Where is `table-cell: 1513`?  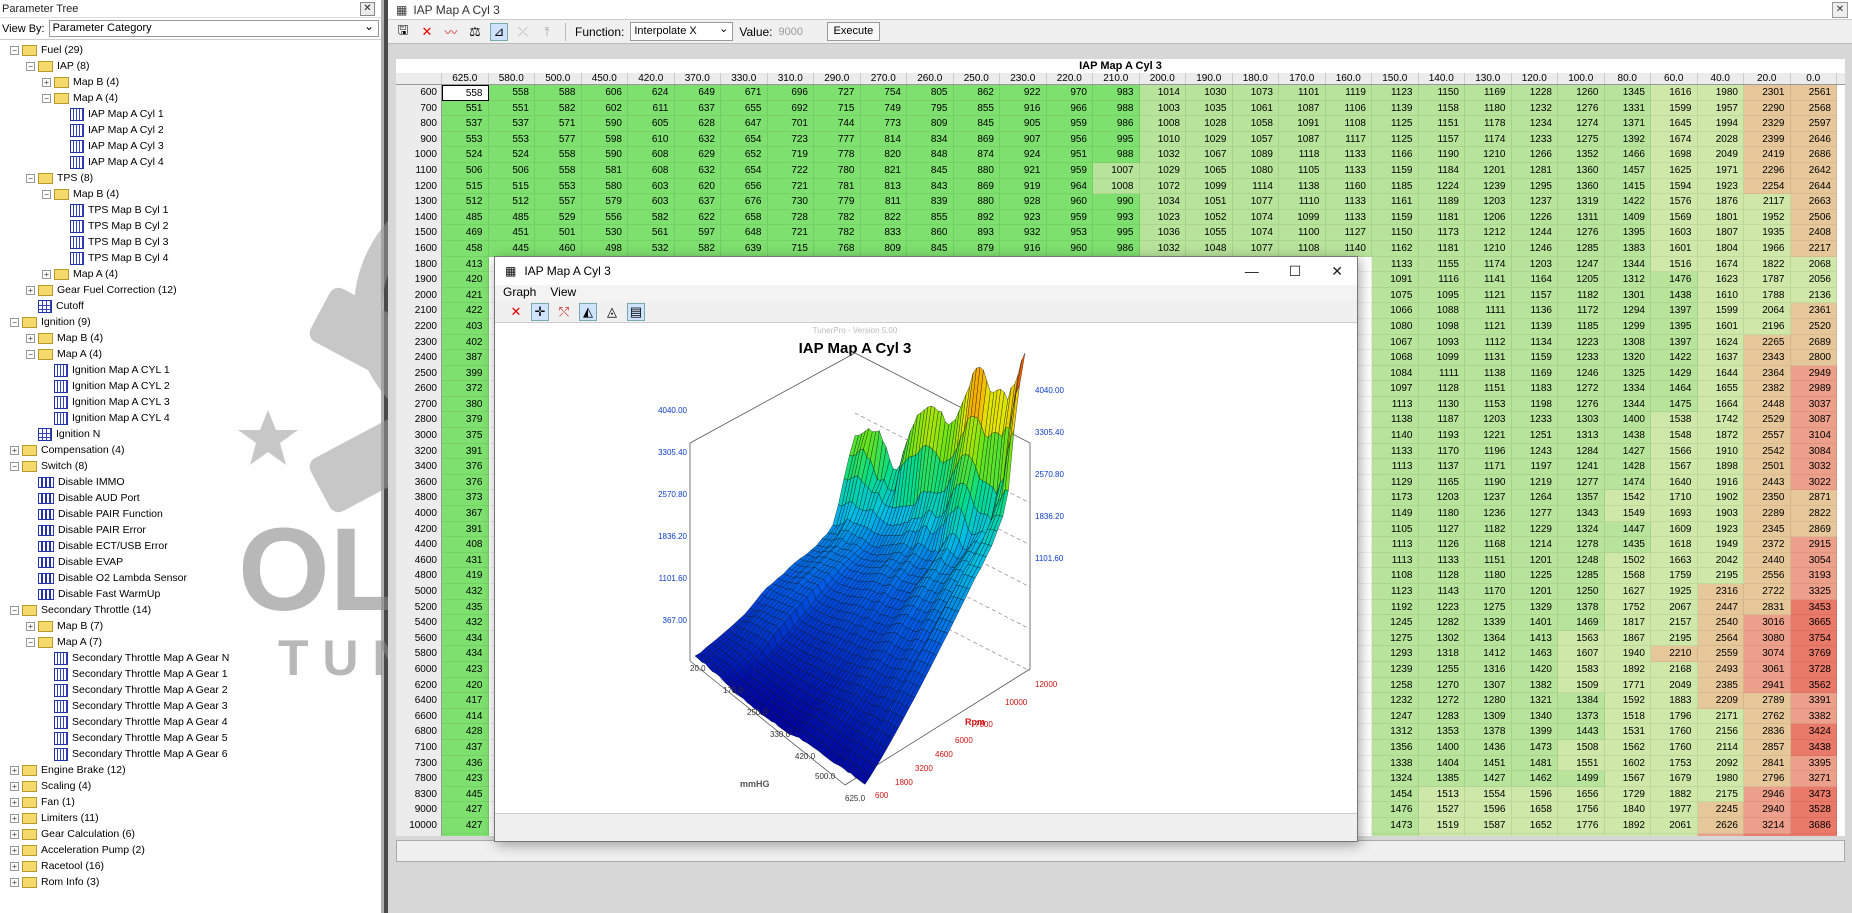 table-cell: 1513 is located at coordinates (1441, 794).